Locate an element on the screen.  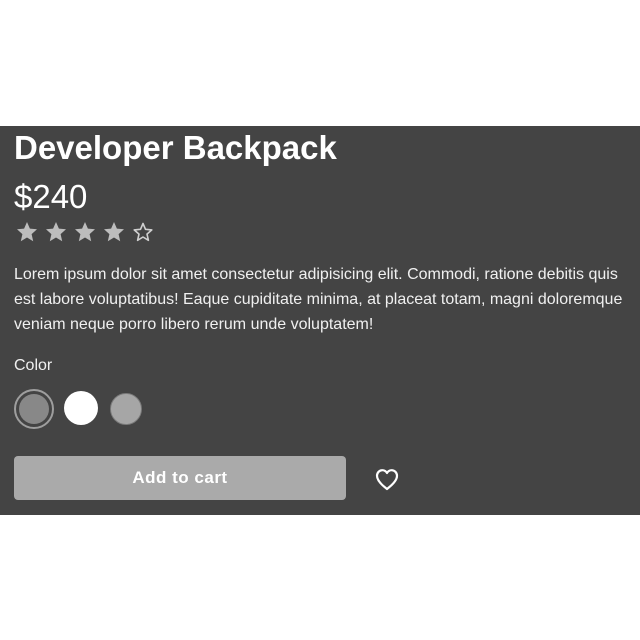
heart-outline-icon is located at coordinates (387, 480).